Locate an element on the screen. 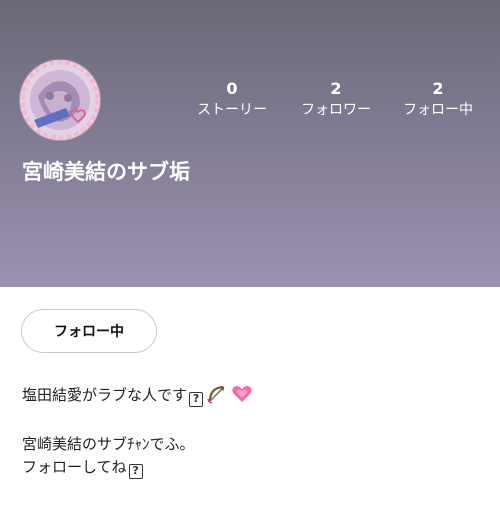  followers-count-label: フォロワー is located at coordinates (336, 110).